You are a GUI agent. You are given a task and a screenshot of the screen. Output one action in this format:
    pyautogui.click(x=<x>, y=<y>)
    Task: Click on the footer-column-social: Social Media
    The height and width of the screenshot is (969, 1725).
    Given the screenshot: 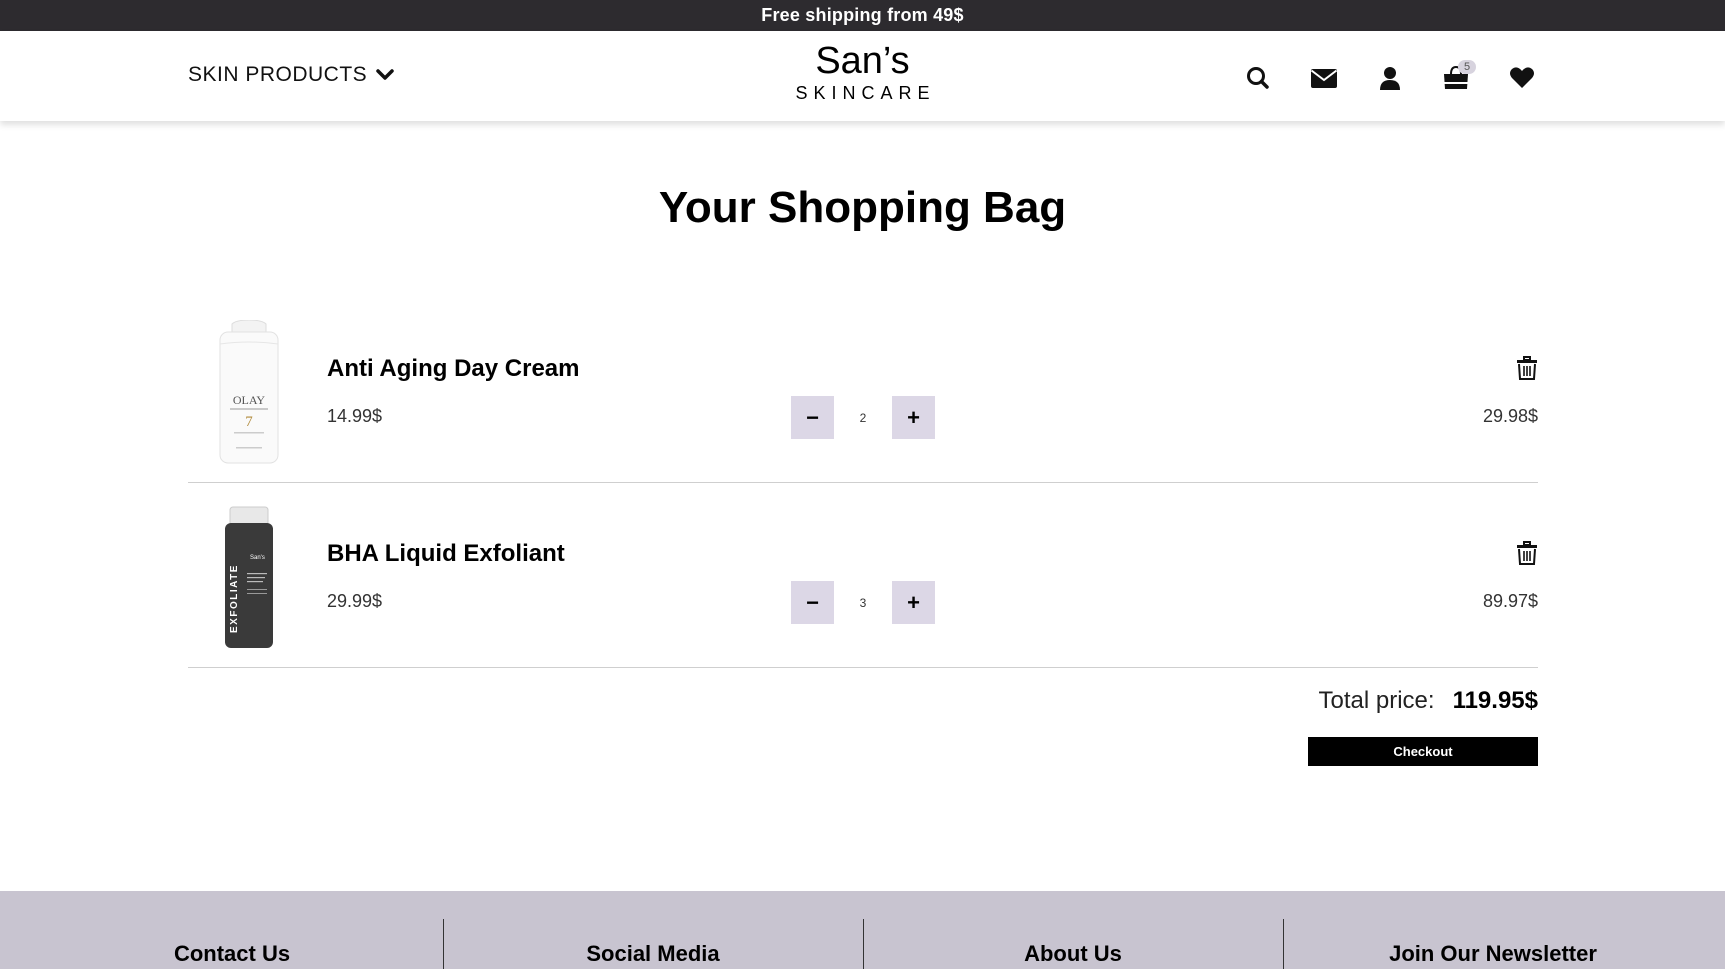 What is the action you would take?
    pyautogui.click(x=653, y=944)
    